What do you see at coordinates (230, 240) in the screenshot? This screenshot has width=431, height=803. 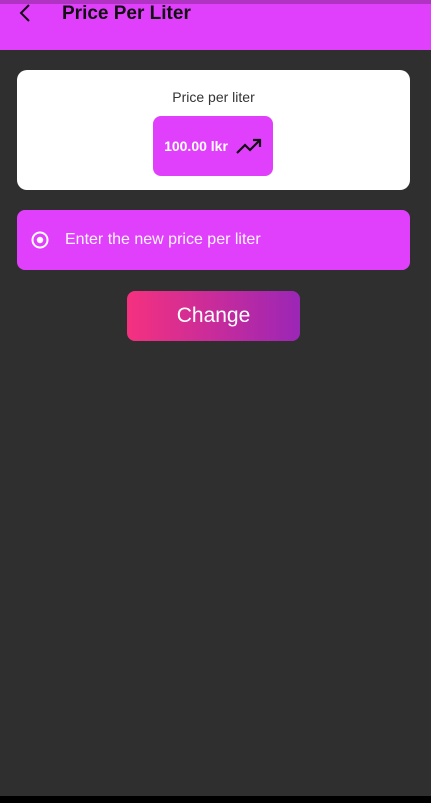 I see `new-price-input` at bounding box center [230, 240].